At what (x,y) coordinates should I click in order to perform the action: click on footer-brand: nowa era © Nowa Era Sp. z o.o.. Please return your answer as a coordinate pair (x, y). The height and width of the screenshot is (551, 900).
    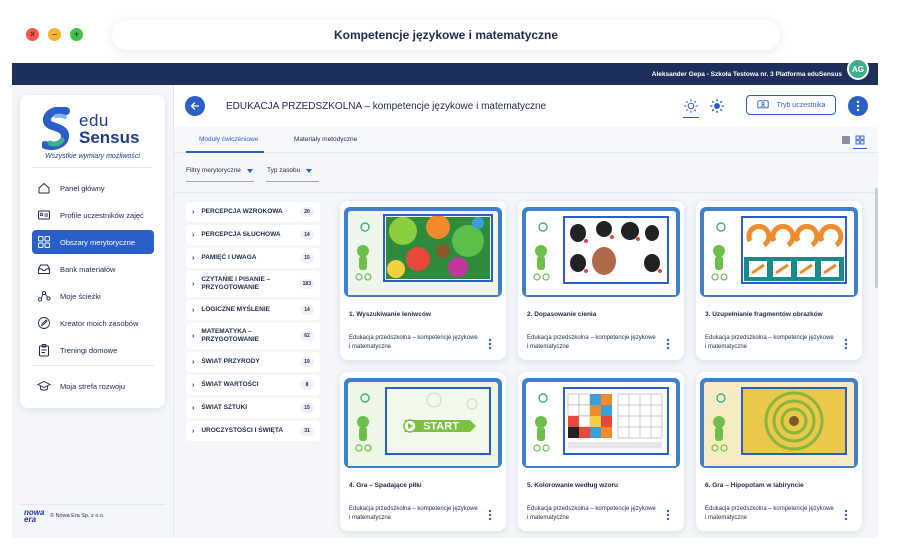
    Looking at the image, I should click on (64, 516).